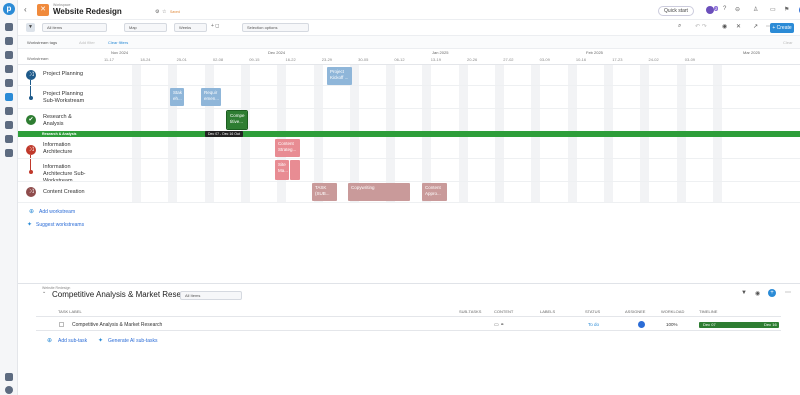  What do you see at coordinates (9, 69) in the screenshot?
I see `stack-icon` at bounding box center [9, 69].